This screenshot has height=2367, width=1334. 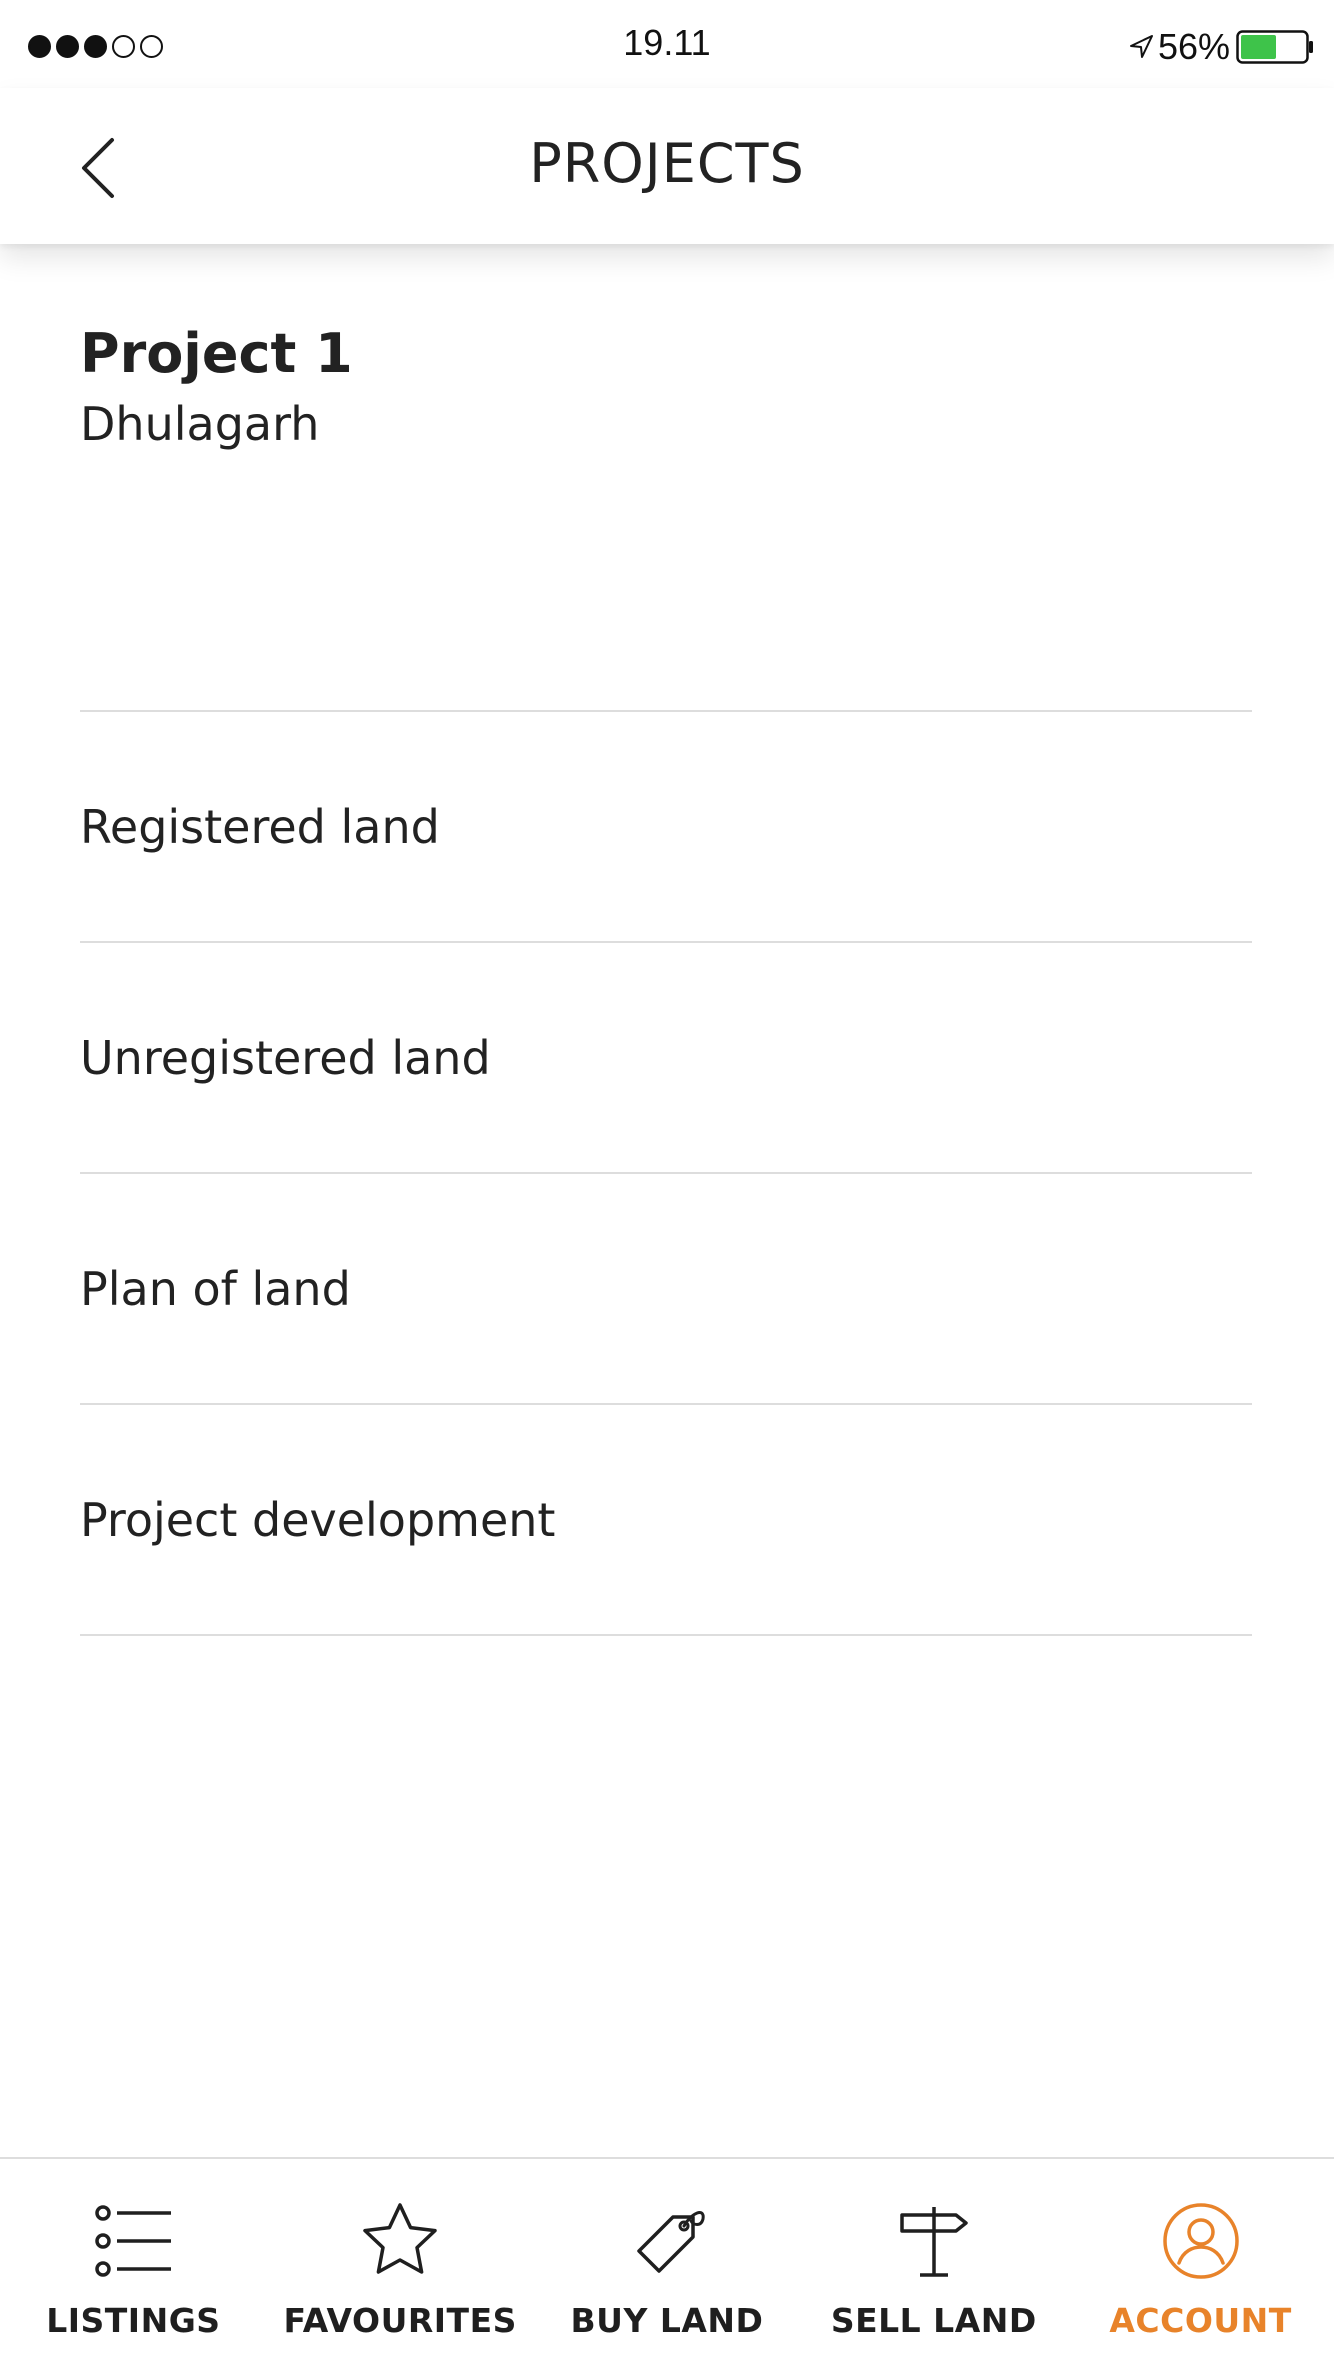 I want to click on tab-label: LISTINGS, so click(x=133, y=2320).